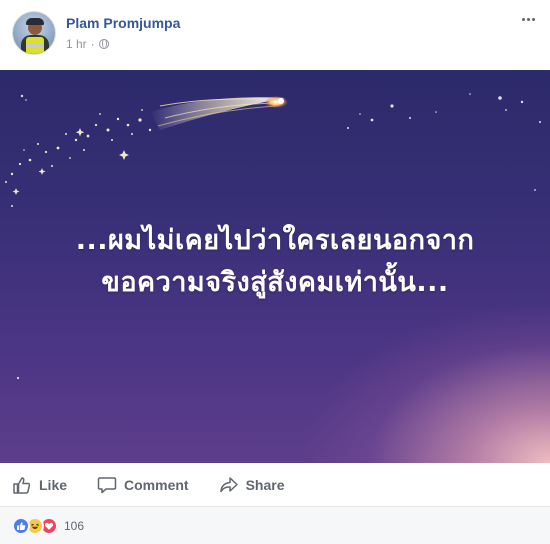  Describe the element at coordinates (78, 152) in the screenshot. I see `sparkle-trail` at that location.